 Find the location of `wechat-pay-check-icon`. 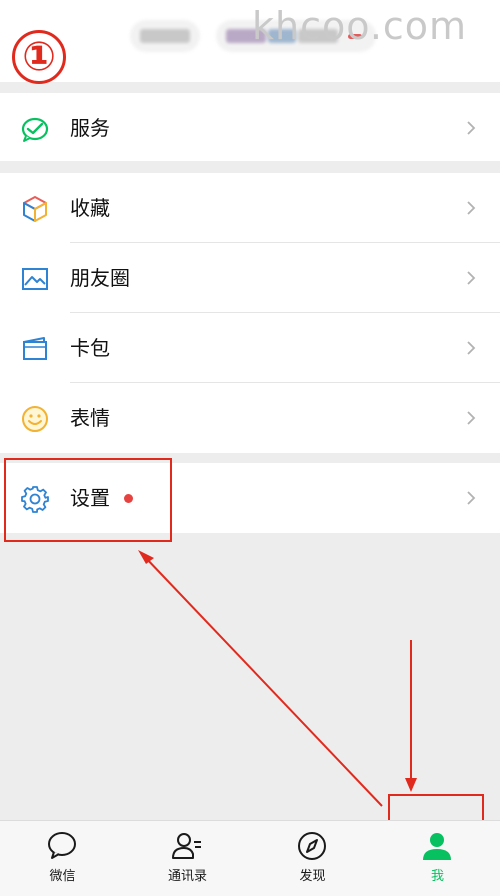

wechat-pay-check-icon is located at coordinates (35, 129).